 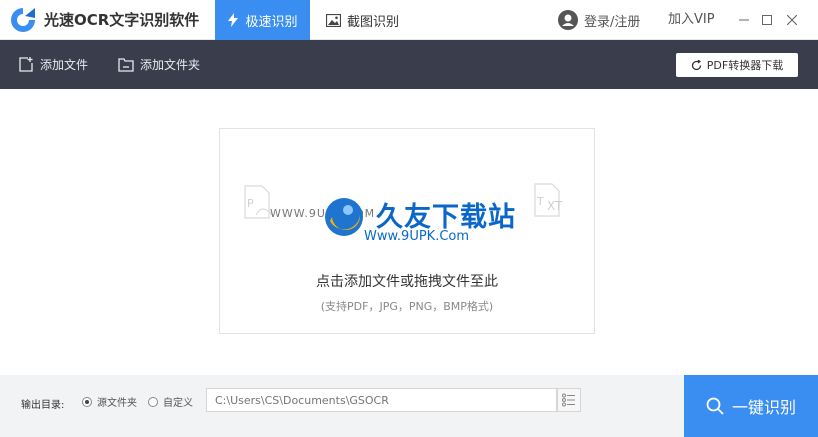 What do you see at coordinates (407, 217) in the screenshot?
I see `watermark: WWW.9UPK.COM 久友下载站 Www.9UPK.Com` at bounding box center [407, 217].